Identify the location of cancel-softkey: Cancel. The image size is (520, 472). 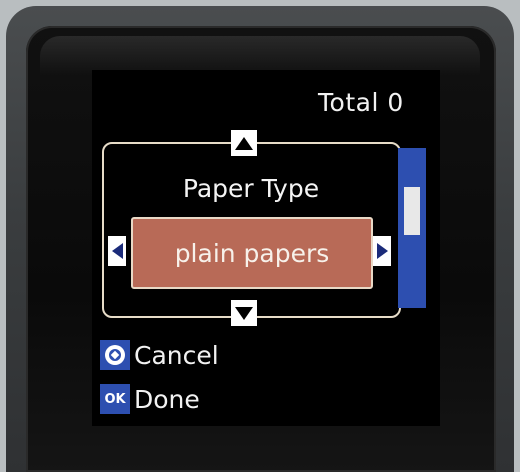
(159, 355).